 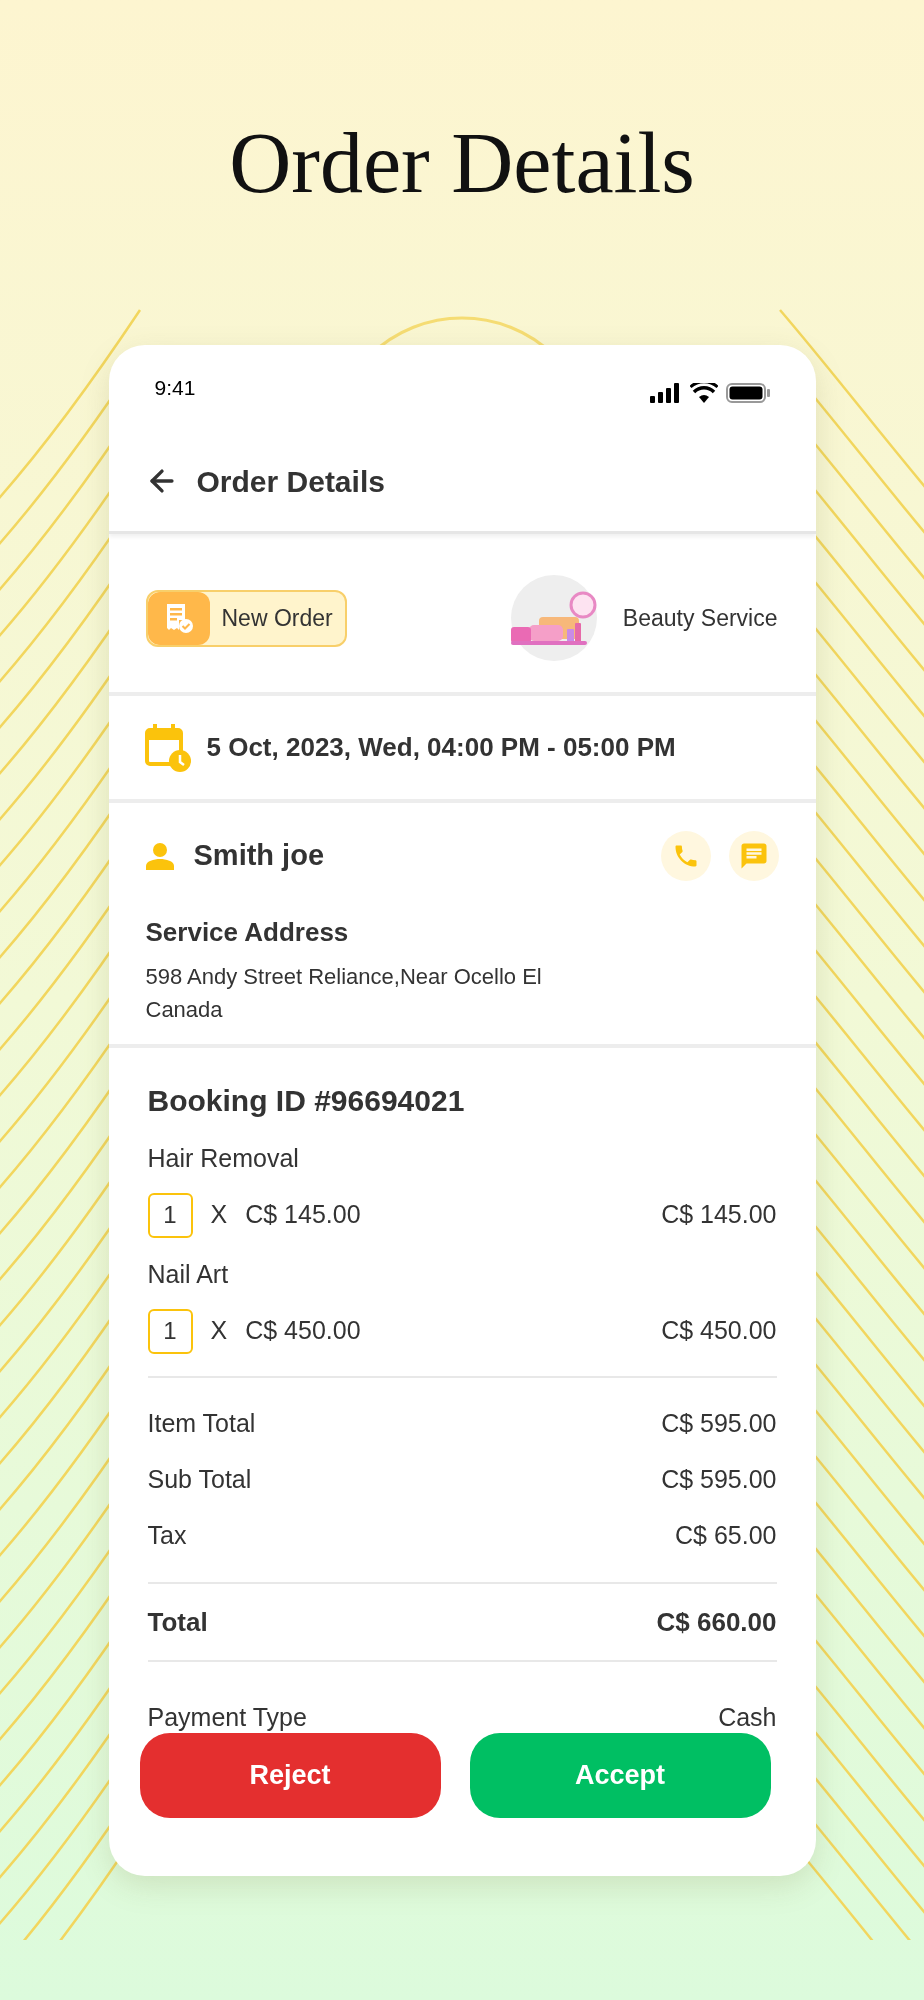 I want to click on summary-label: Sub Total, so click(x=199, y=1480).